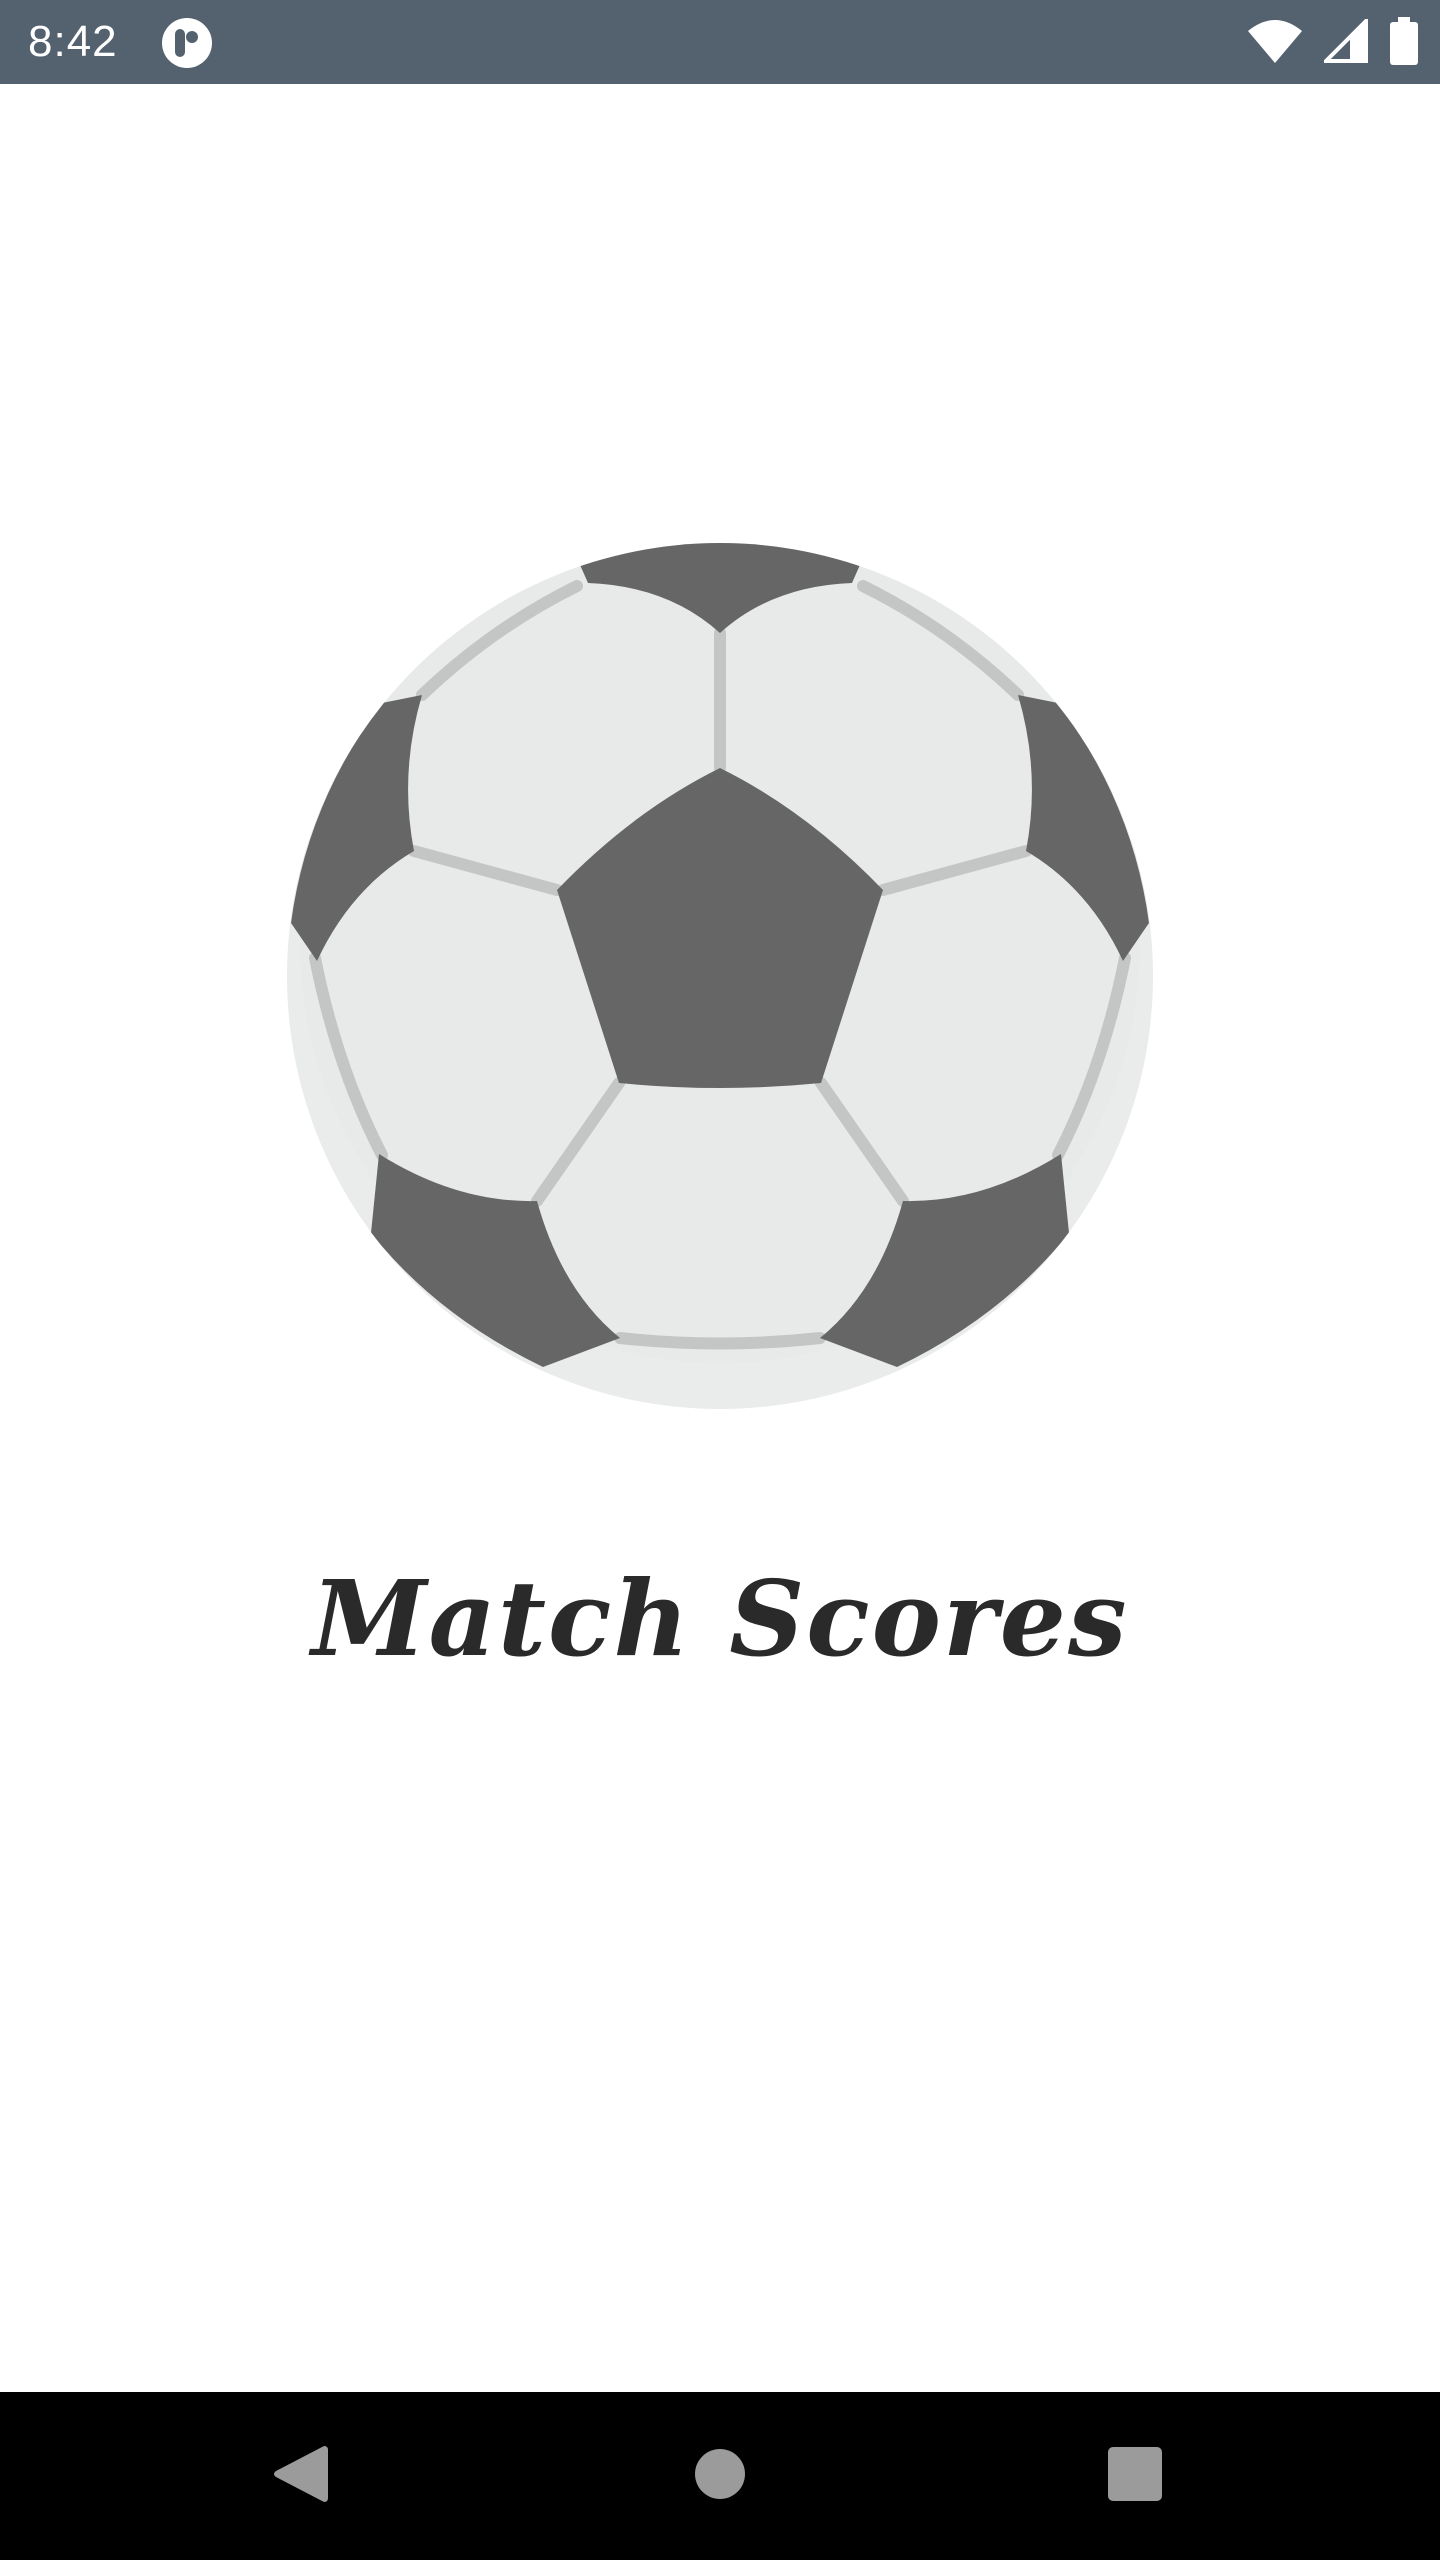 The width and height of the screenshot is (1440, 2560). Describe the element at coordinates (1404, 43) in the screenshot. I see `battery-icon` at that location.